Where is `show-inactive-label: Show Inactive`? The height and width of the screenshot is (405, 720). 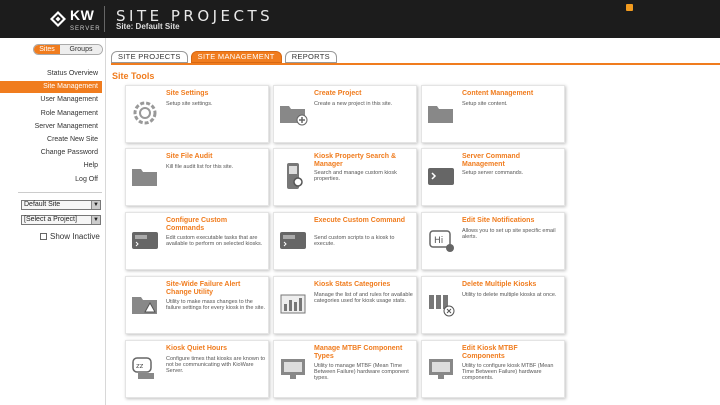 show-inactive-label: Show Inactive is located at coordinates (75, 236).